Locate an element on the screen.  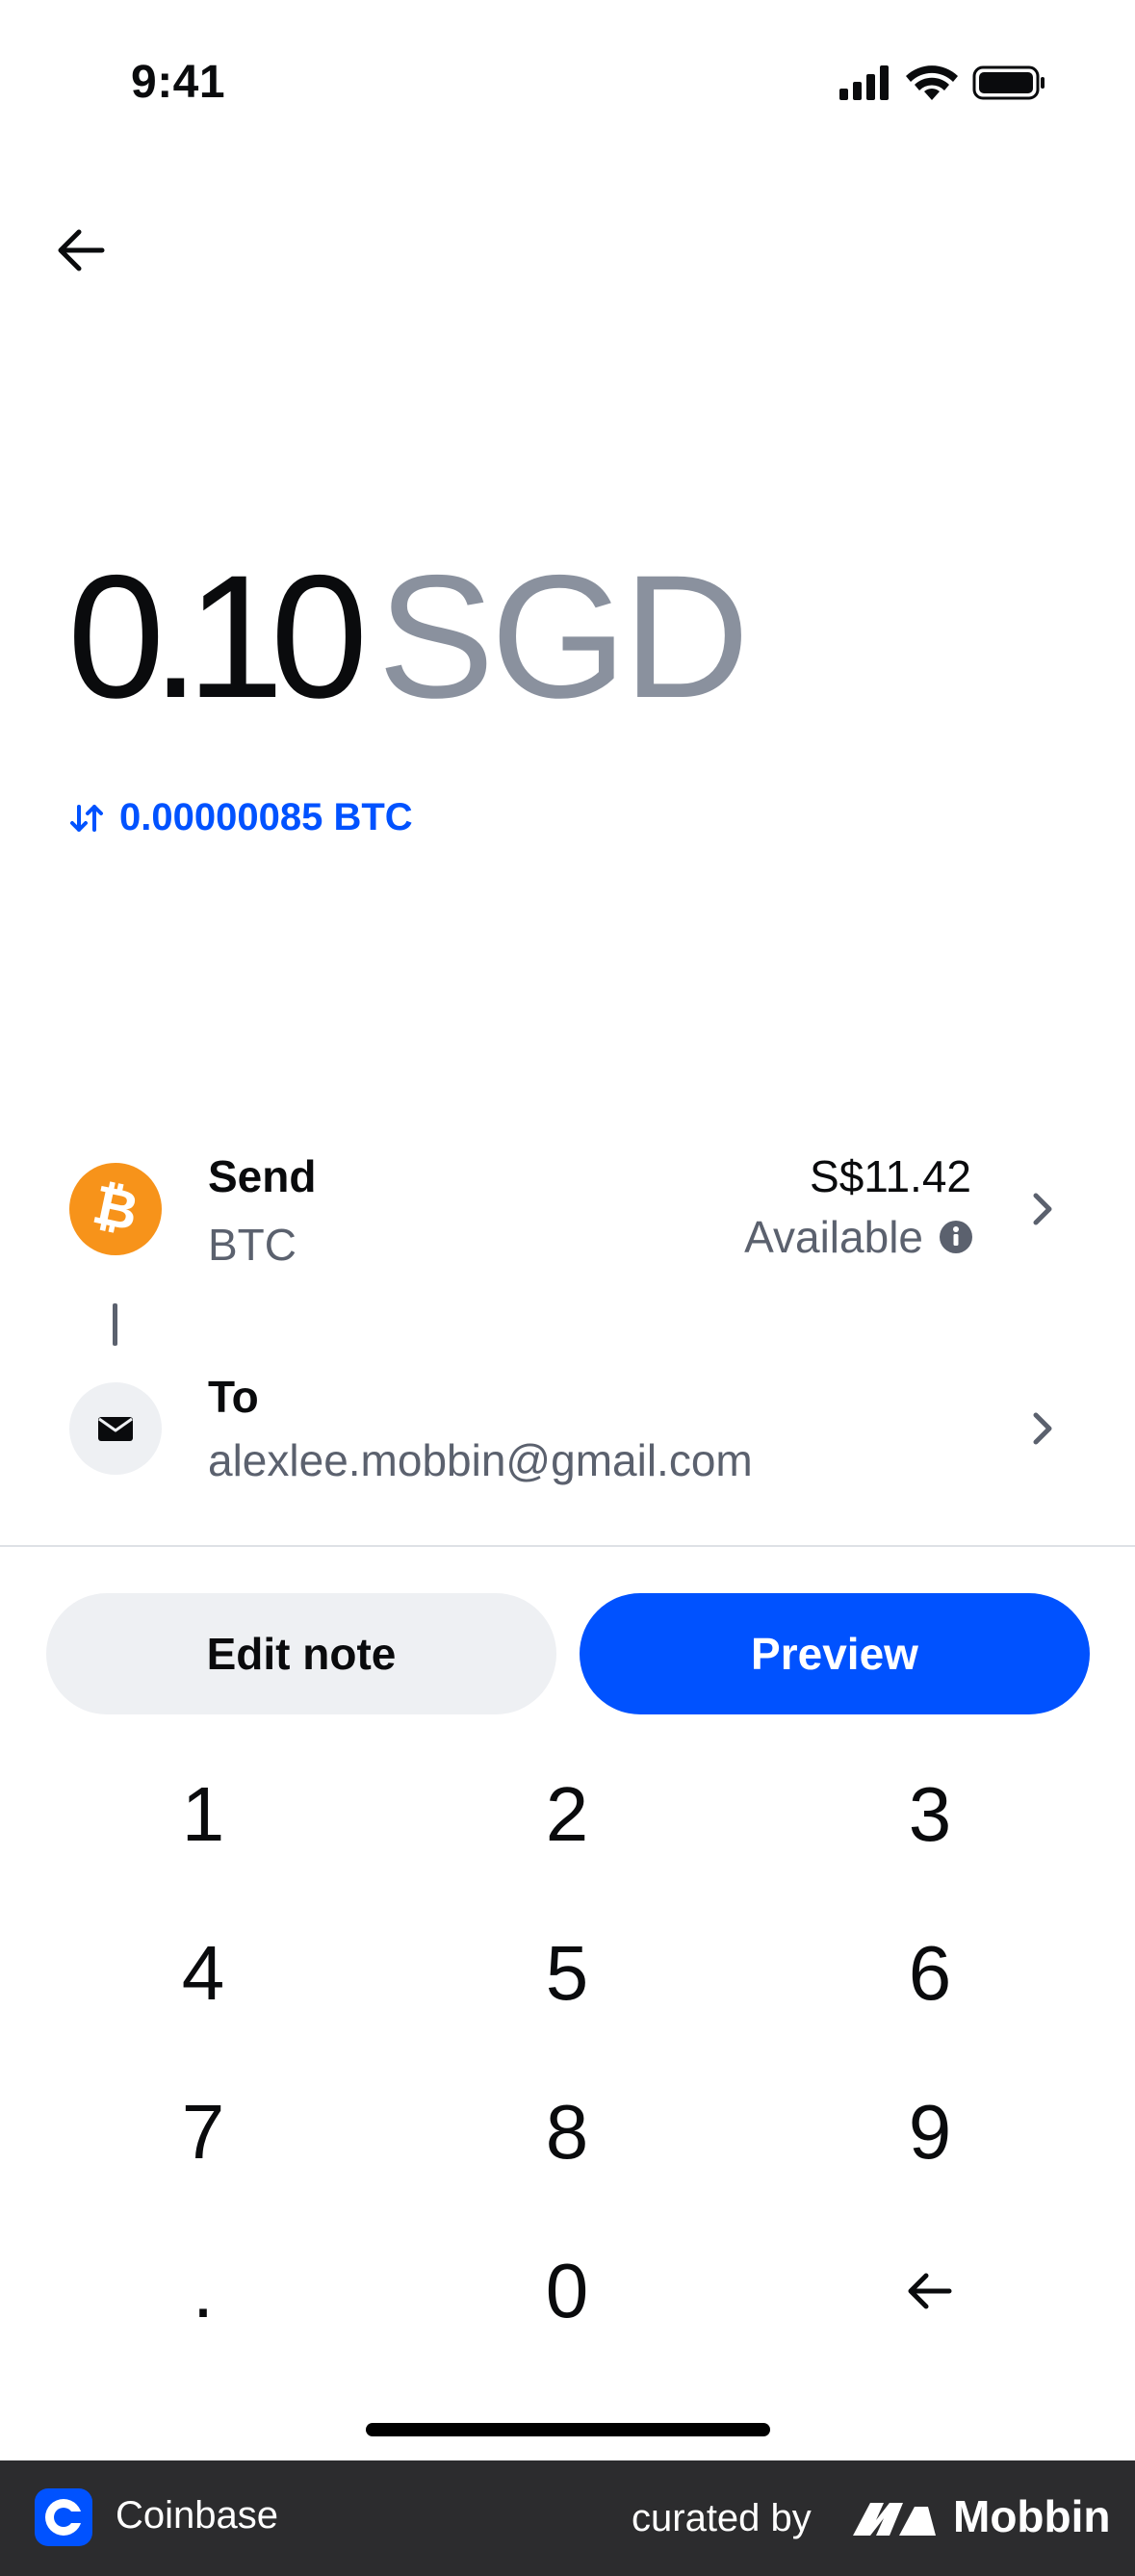
cellular-signal-icon is located at coordinates (864, 82).